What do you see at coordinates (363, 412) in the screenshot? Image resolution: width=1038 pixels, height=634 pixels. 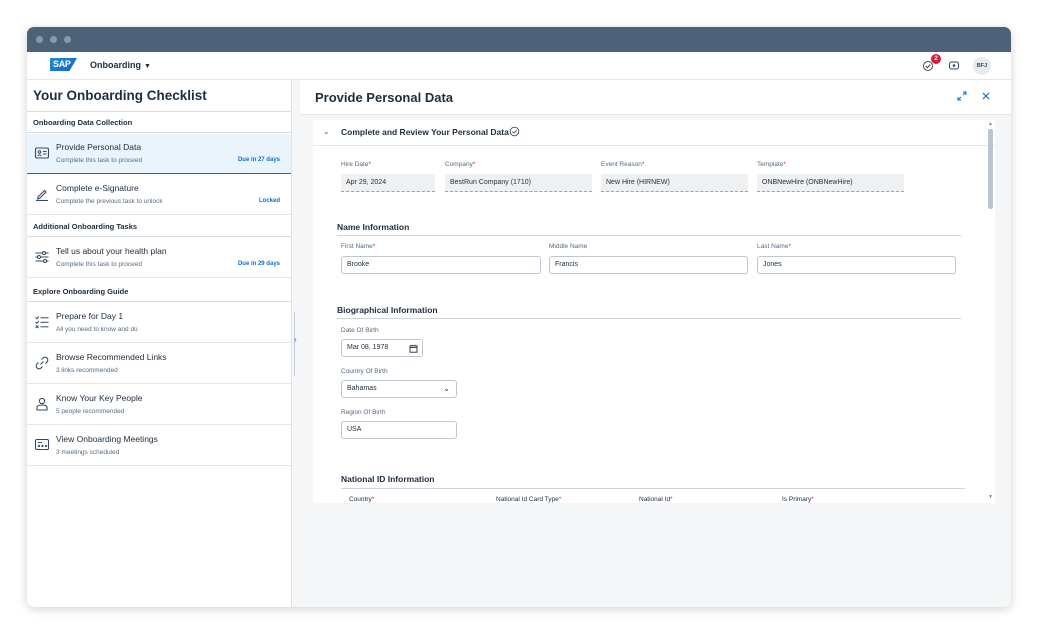 I see `region-of-birth-label: Region Of Birth` at bounding box center [363, 412].